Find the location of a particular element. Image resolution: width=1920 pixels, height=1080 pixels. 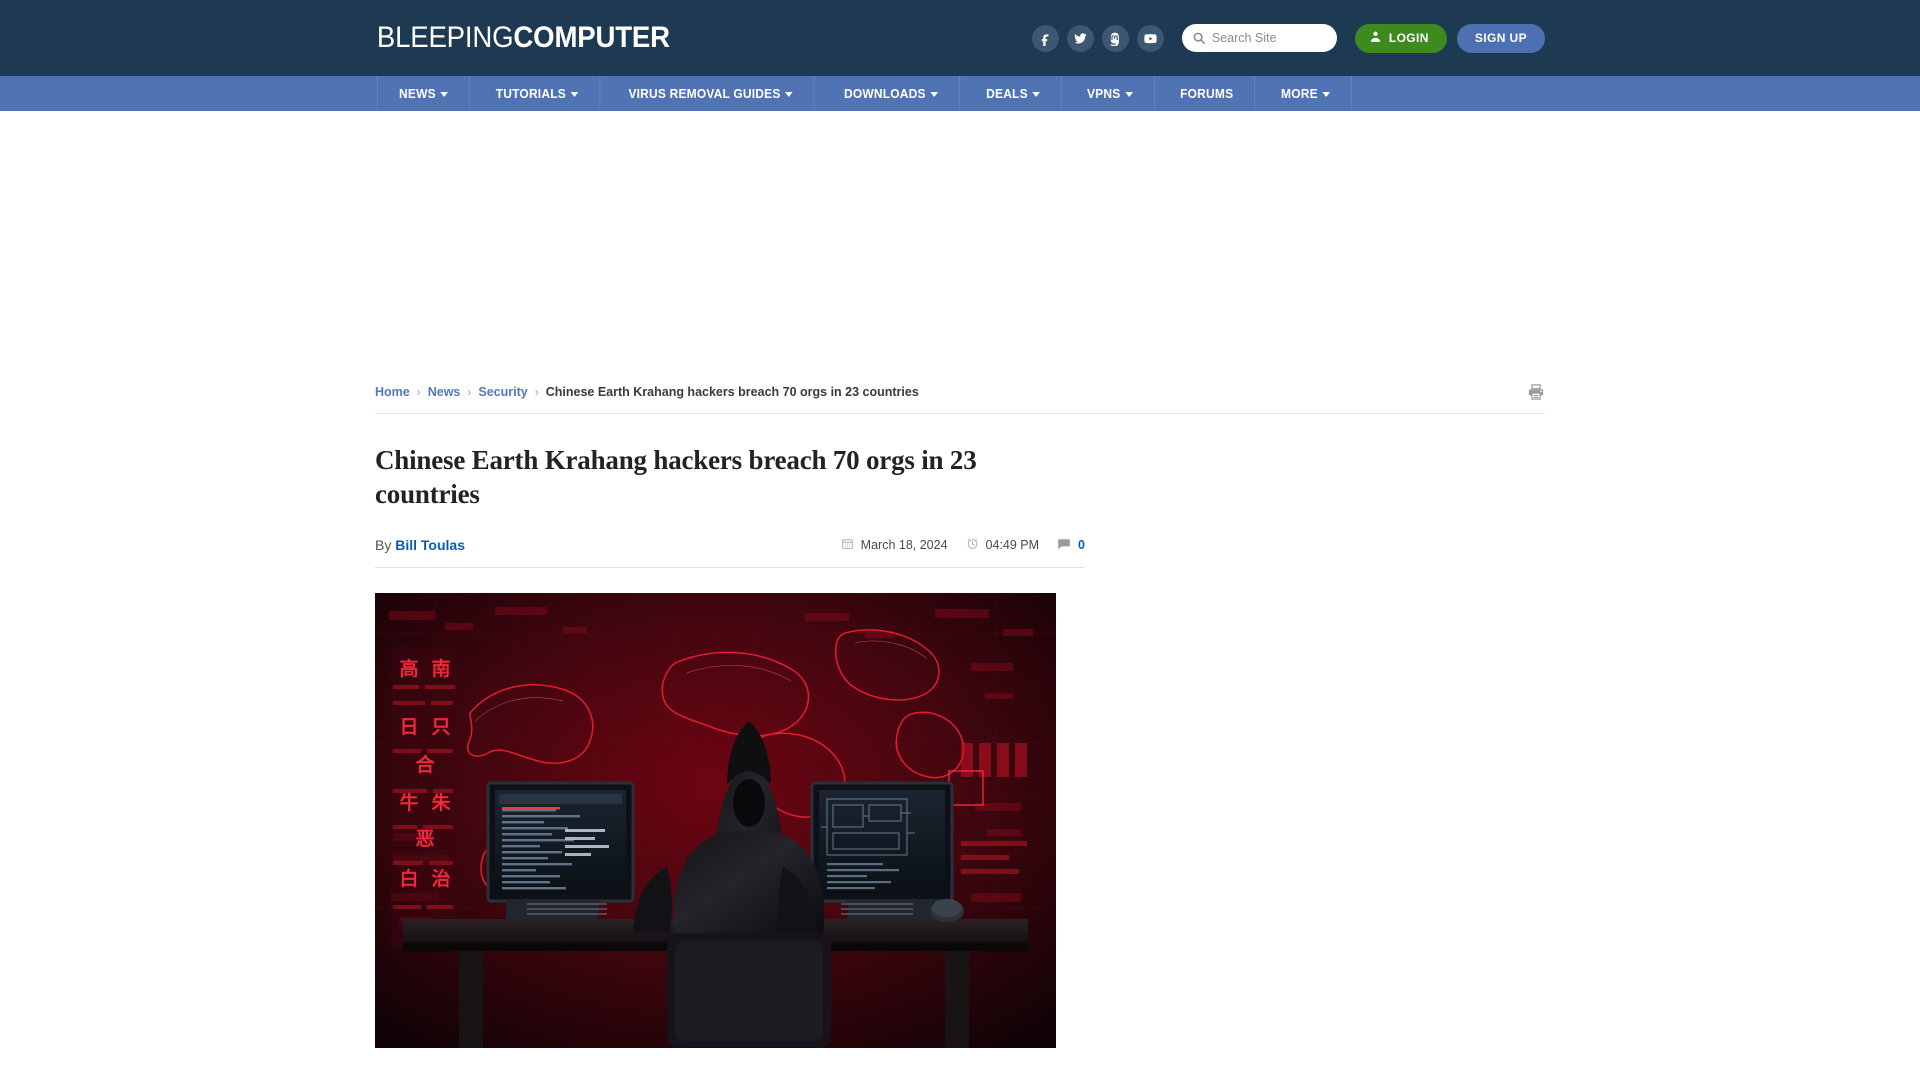

login-label: LOGIN is located at coordinates (1408, 38).